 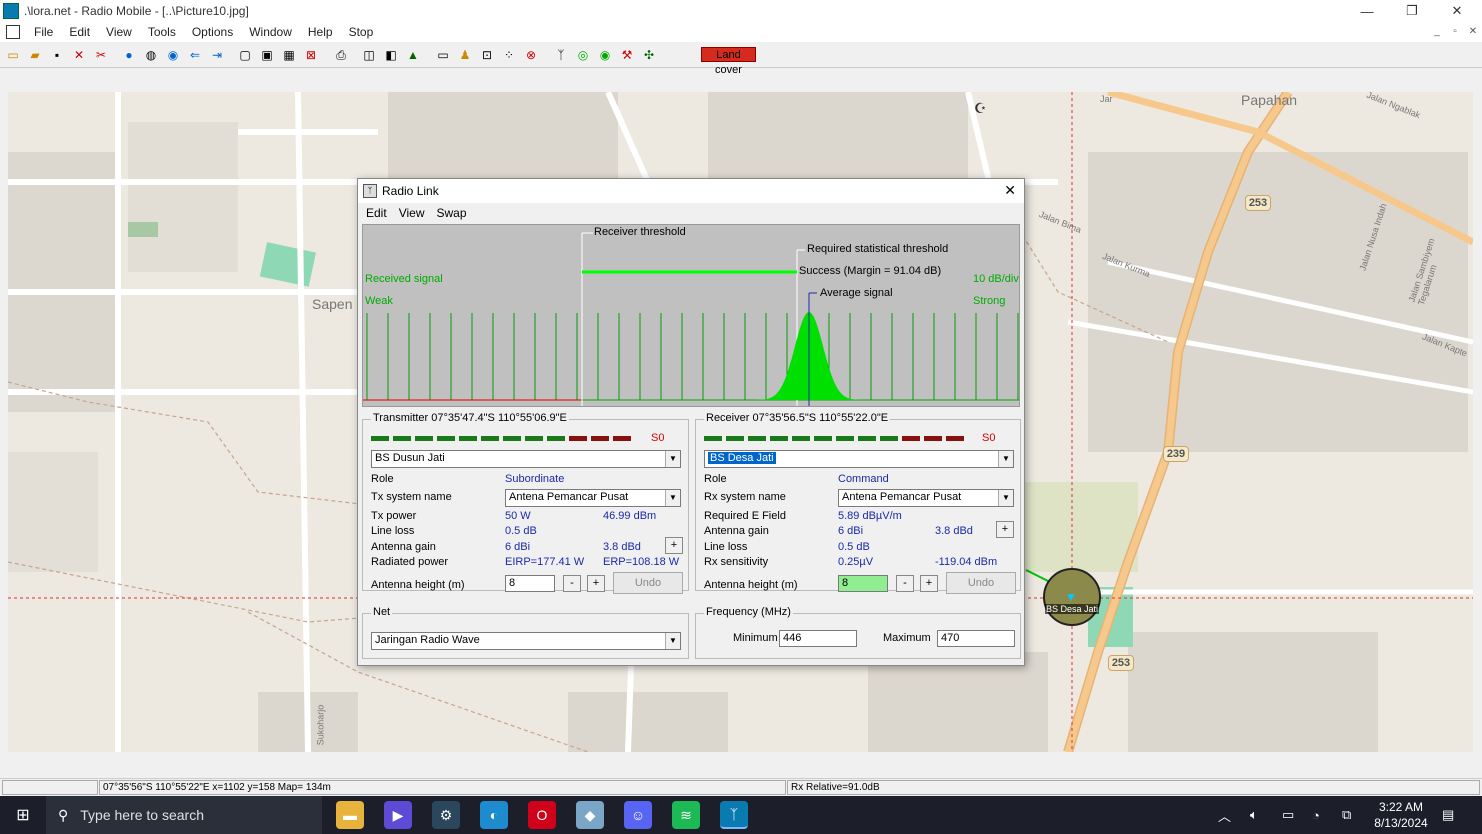 What do you see at coordinates (648, 583) in the screenshot?
I see `tx-undo-button: Undo` at bounding box center [648, 583].